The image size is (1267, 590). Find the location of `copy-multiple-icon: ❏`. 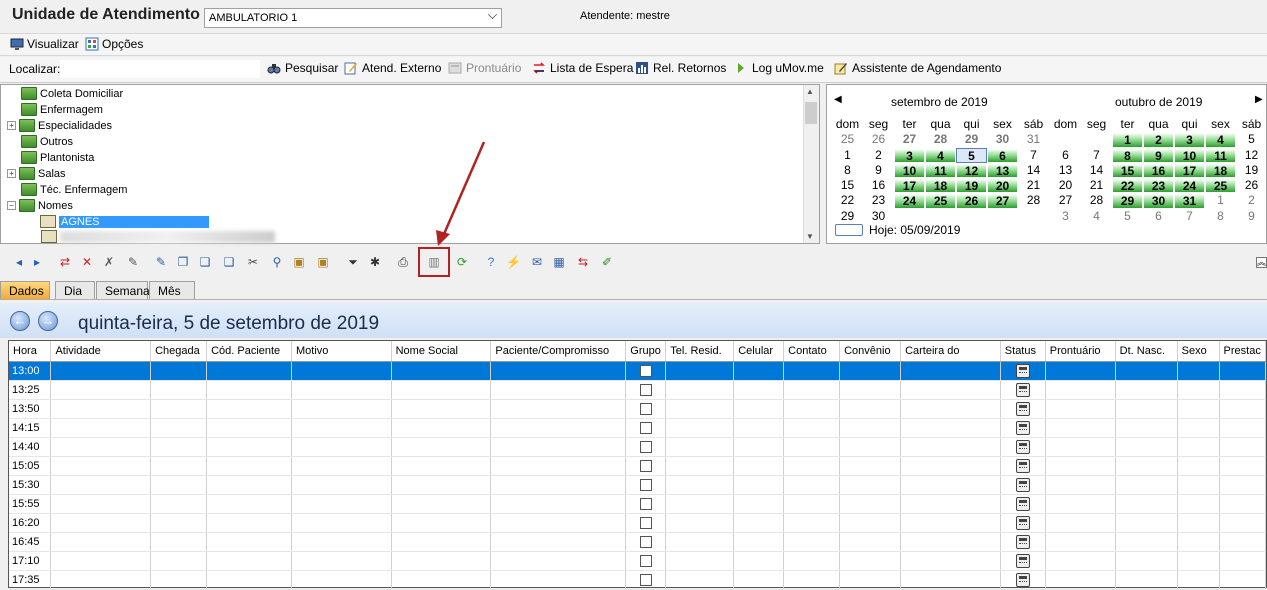

copy-multiple-icon: ❏ is located at coordinates (205, 262).